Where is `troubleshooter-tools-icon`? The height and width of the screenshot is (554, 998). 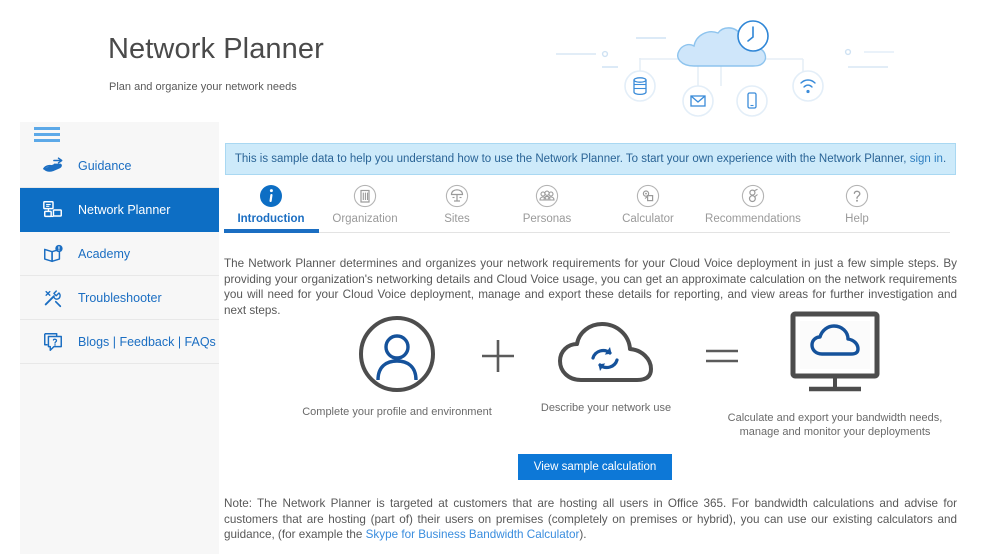
troubleshooter-tools-icon is located at coordinates (53, 298).